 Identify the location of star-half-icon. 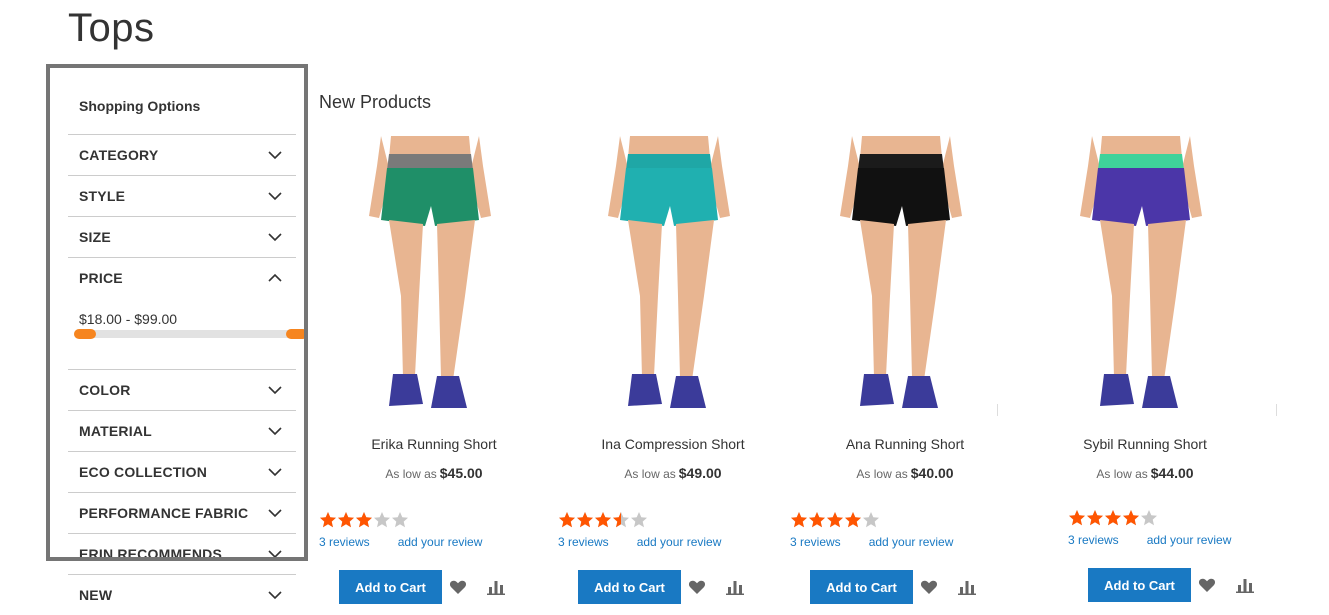
(621, 520).